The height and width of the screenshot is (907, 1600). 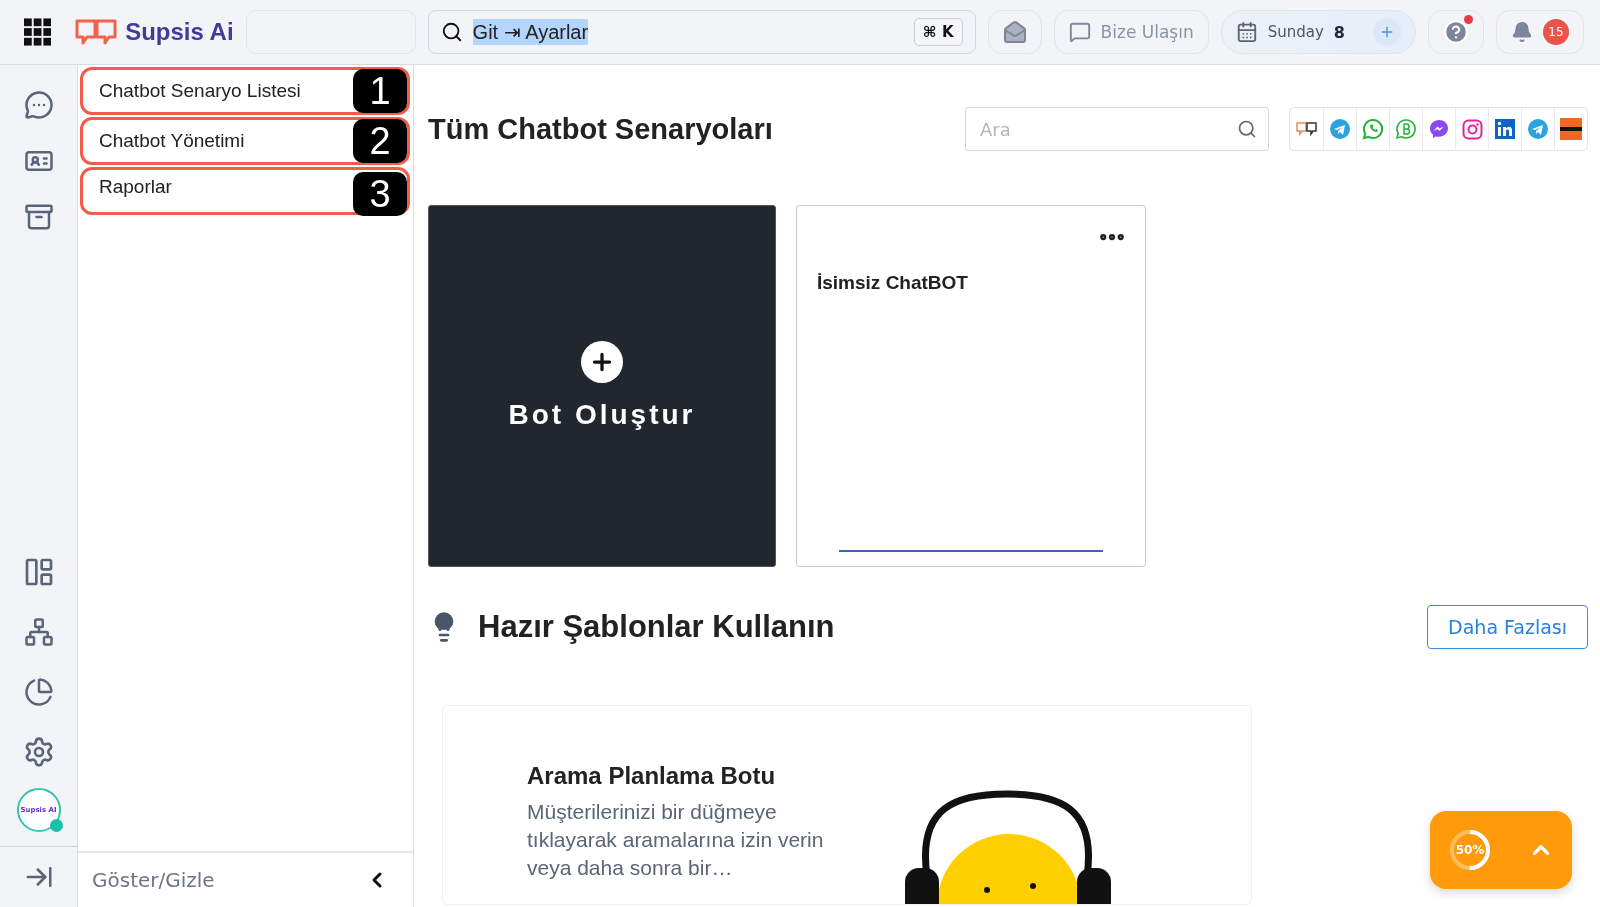 What do you see at coordinates (1318, 32) in the screenshot?
I see `calendar-pill: Sunday 8` at bounding box center [1318, 32].